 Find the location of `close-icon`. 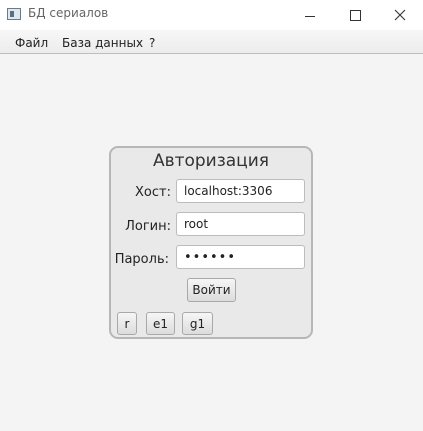

close-icon is located at coordinates (400, 15).